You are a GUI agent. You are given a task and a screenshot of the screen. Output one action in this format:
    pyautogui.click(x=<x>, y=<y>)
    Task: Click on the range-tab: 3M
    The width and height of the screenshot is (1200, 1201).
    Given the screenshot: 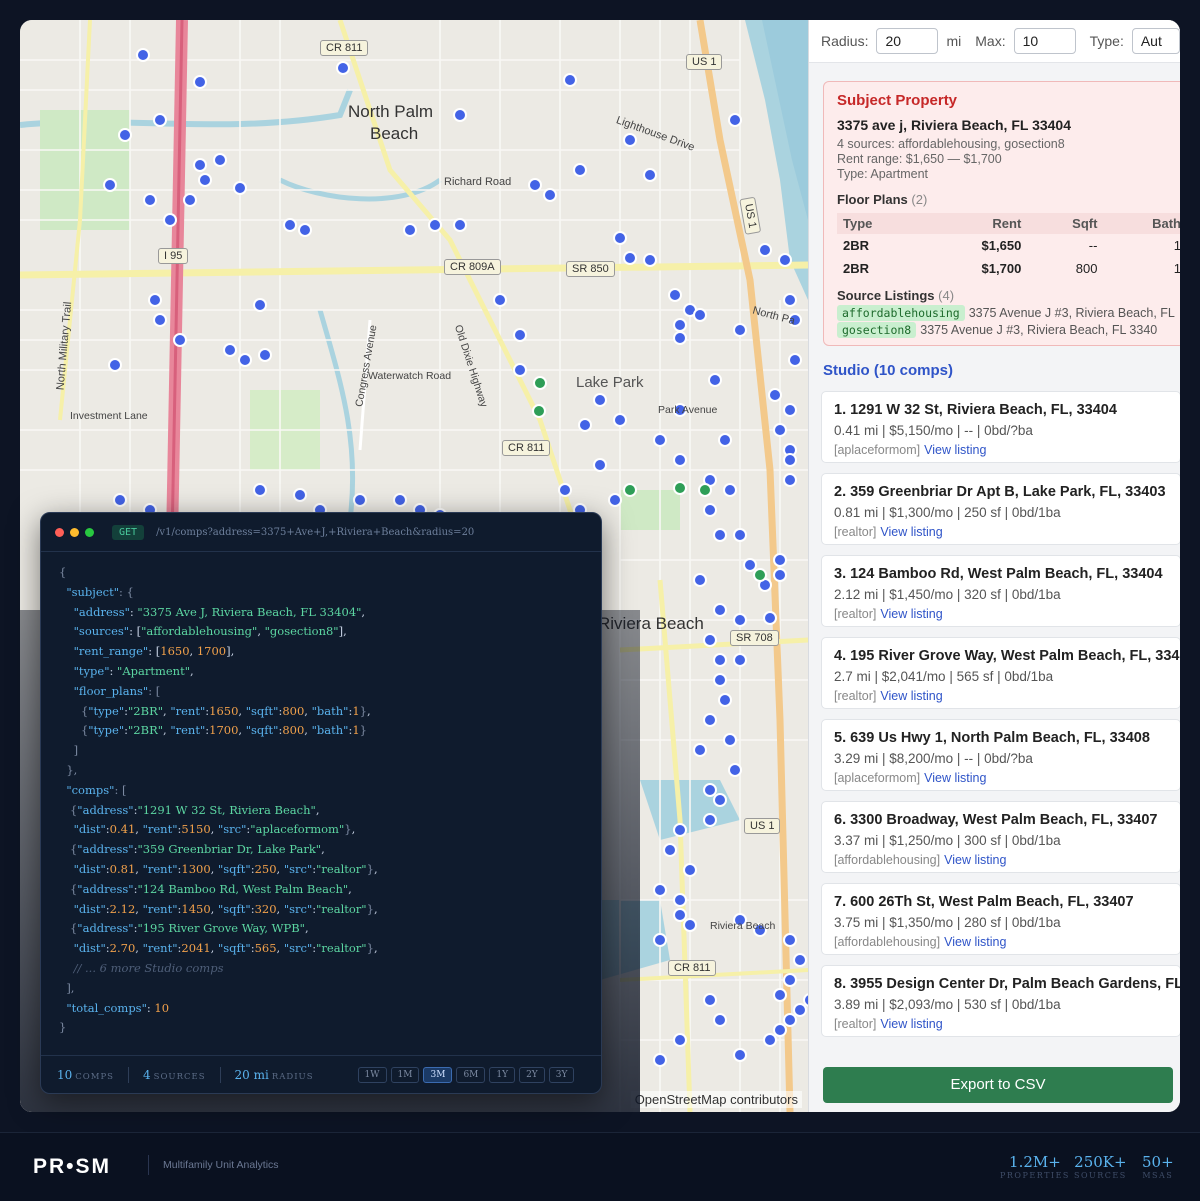 What is the action you would take?
    pyautogui.click(x=438, y=1074)
    